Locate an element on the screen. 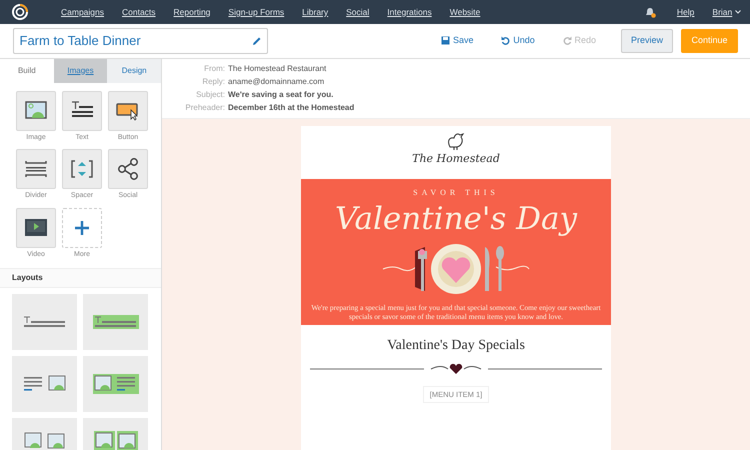 The width and height of the screenshot is (750, 450). toolbar-button: Save is located at coordinates (457, 41).